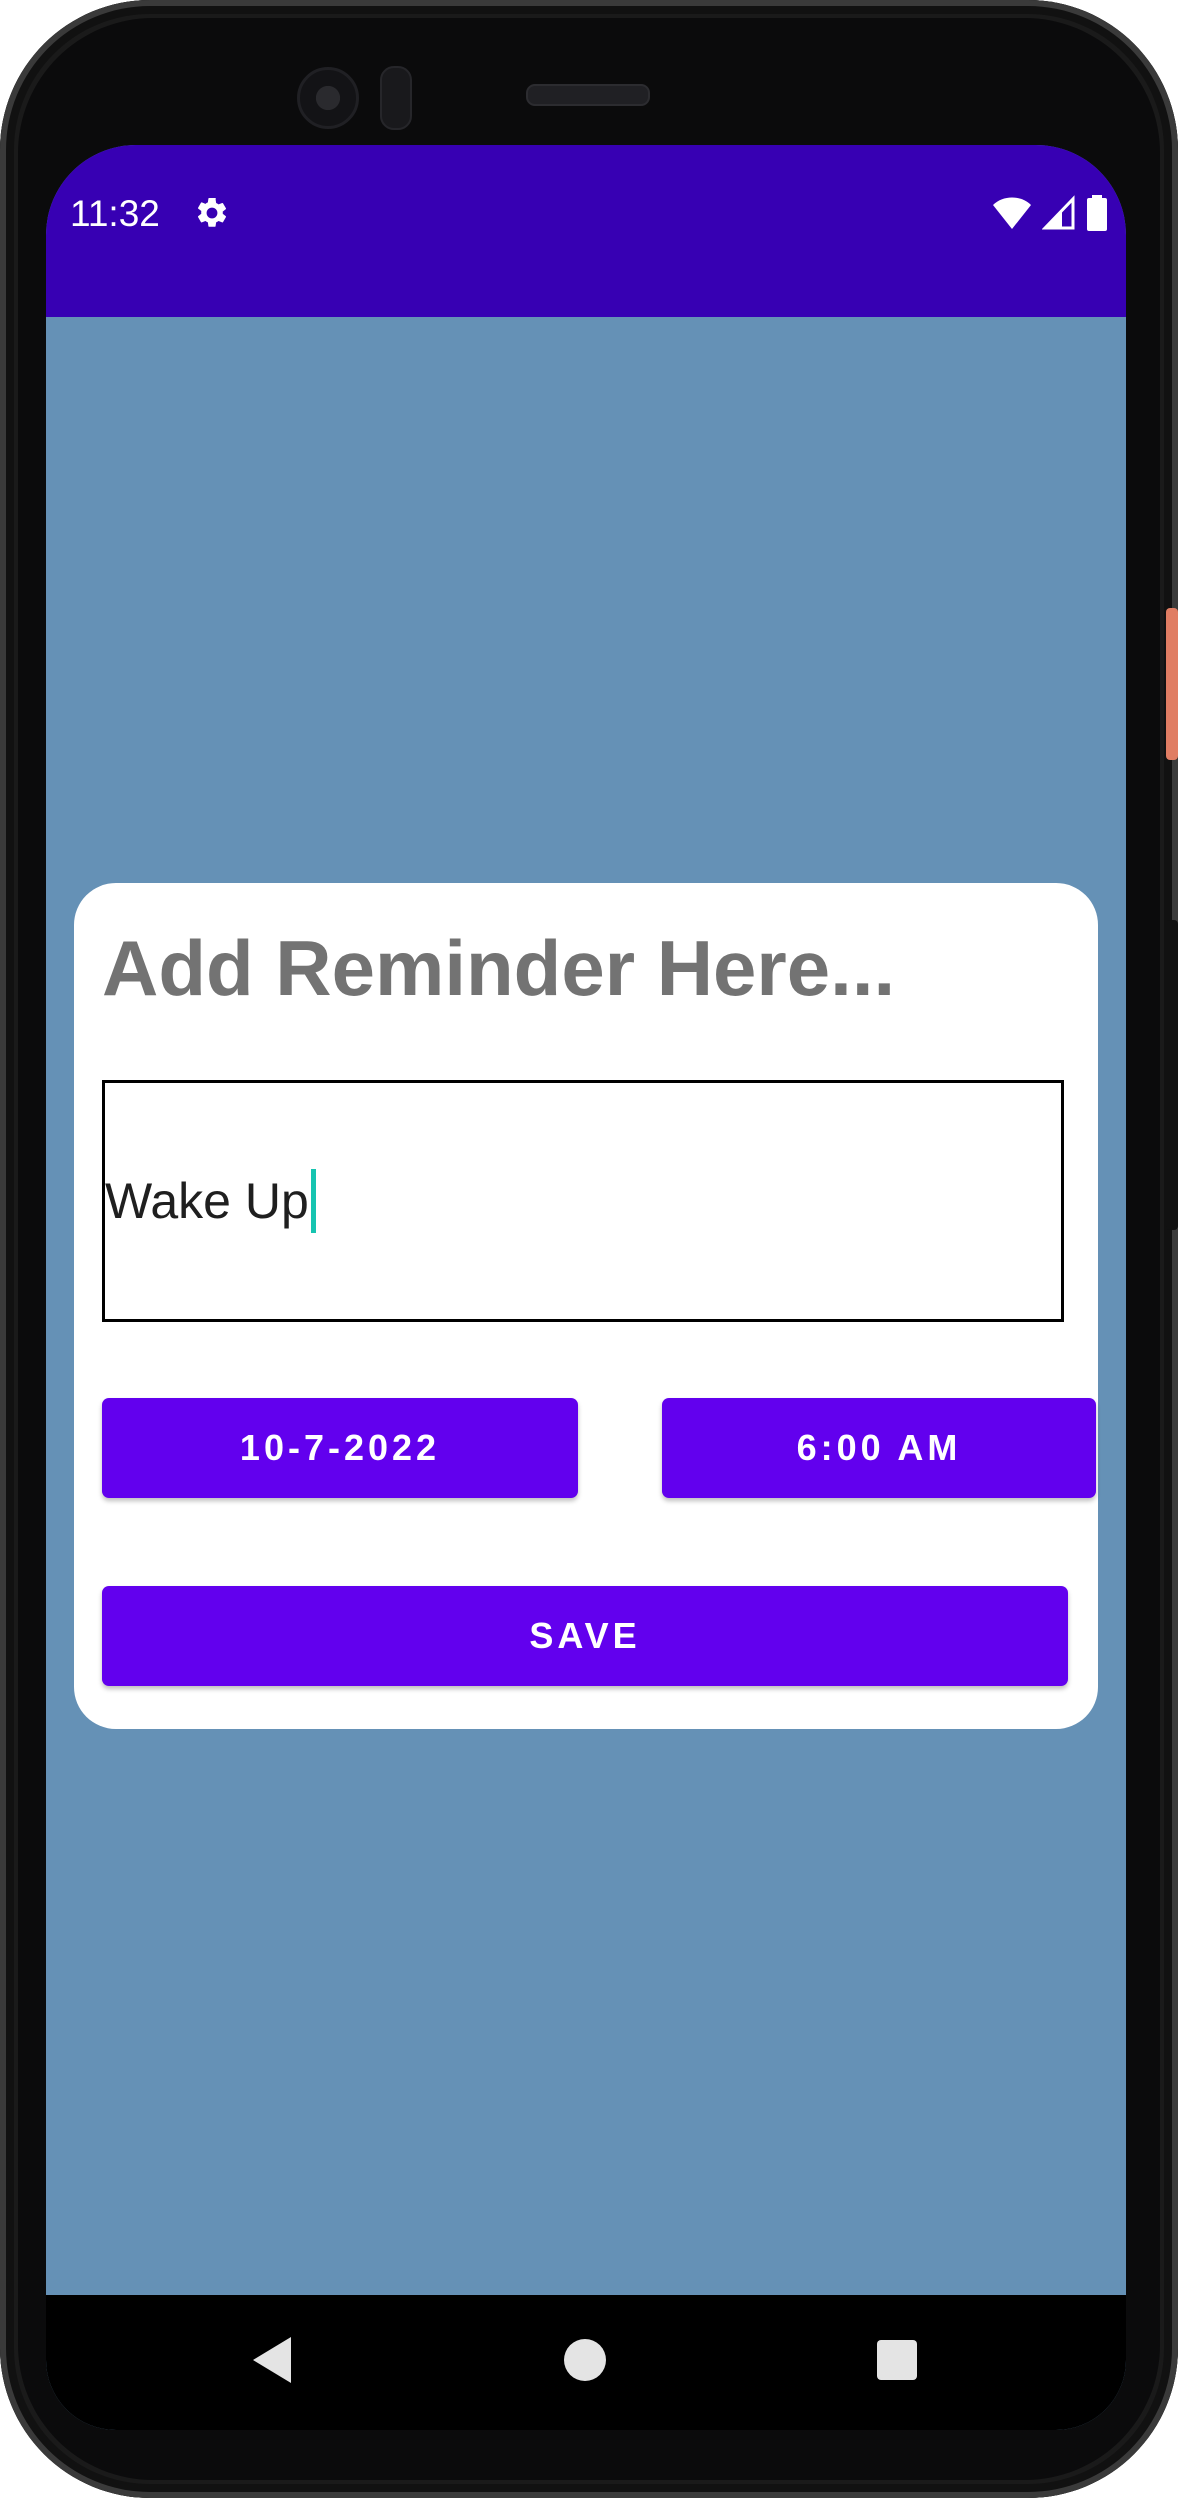 The height and width of the screenshot is (2498, 1178). Describe the element at coordinates (1012, 213) in the screenshot. I see `wifi-icon` at that location.